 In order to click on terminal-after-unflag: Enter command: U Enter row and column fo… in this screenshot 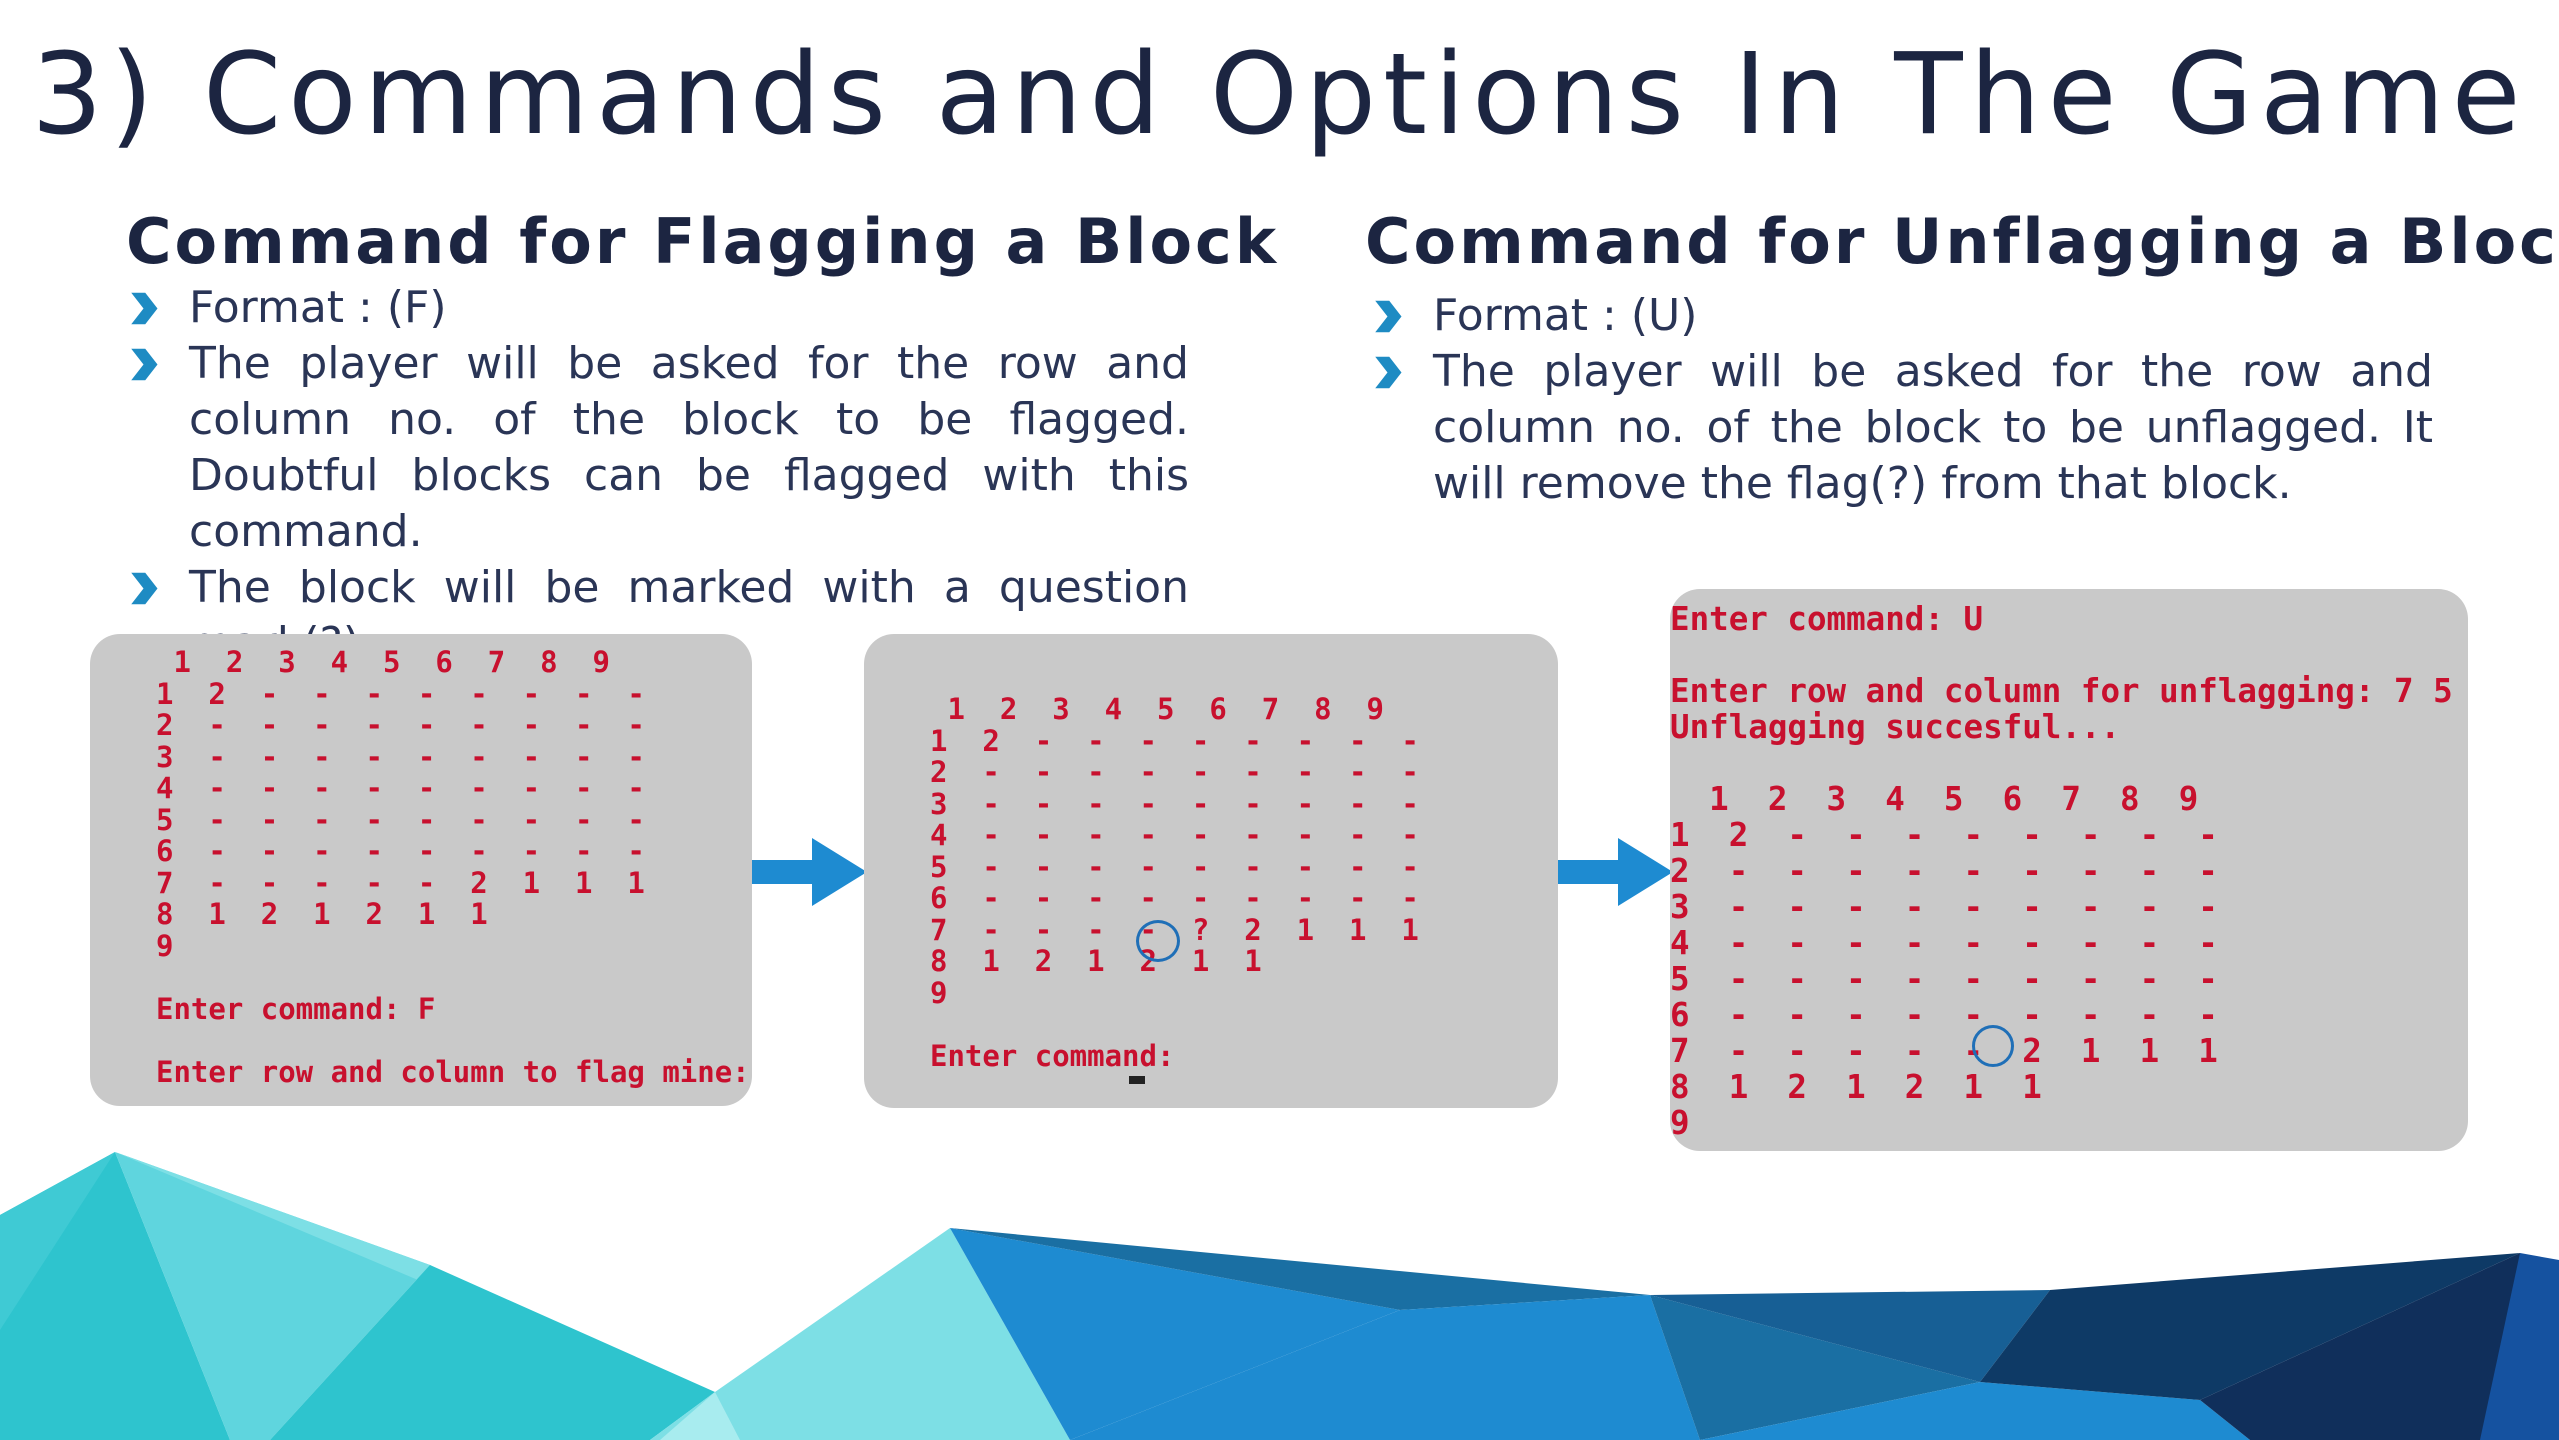, I will do `click(2069, 870)`.